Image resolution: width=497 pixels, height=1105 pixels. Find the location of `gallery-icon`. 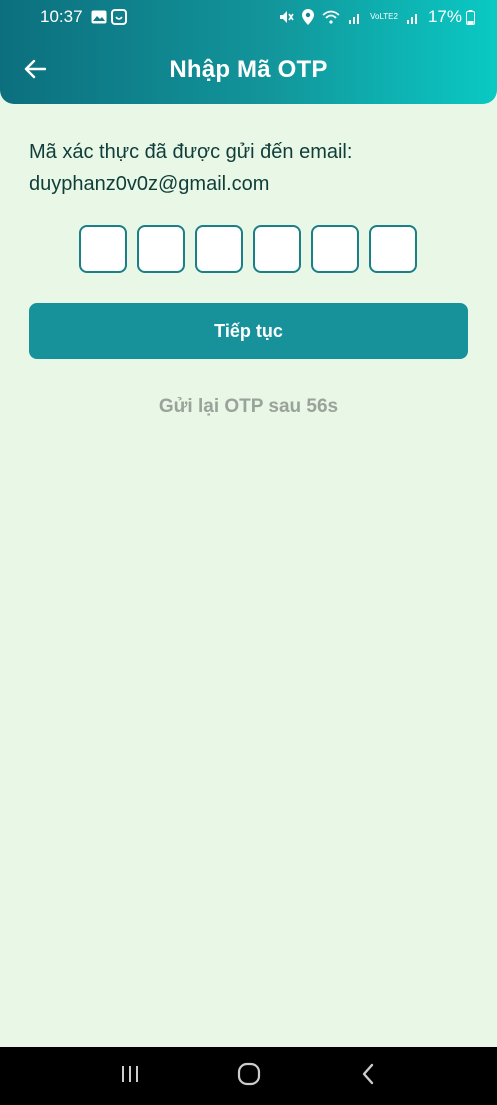

gallery-icon is located at coordinates (99, 17).